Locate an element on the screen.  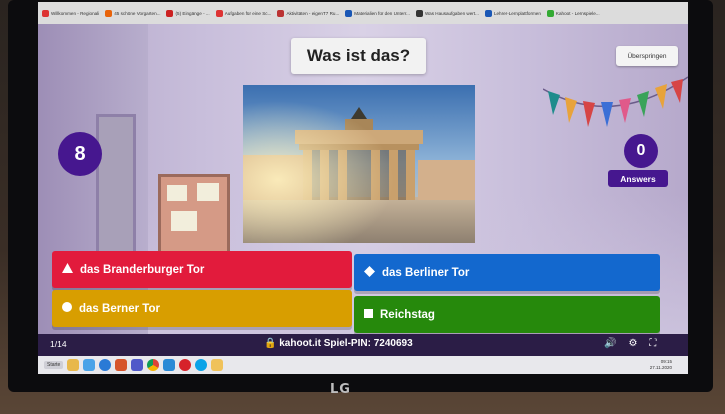
teams-icon is located at coordinates (137, 365).